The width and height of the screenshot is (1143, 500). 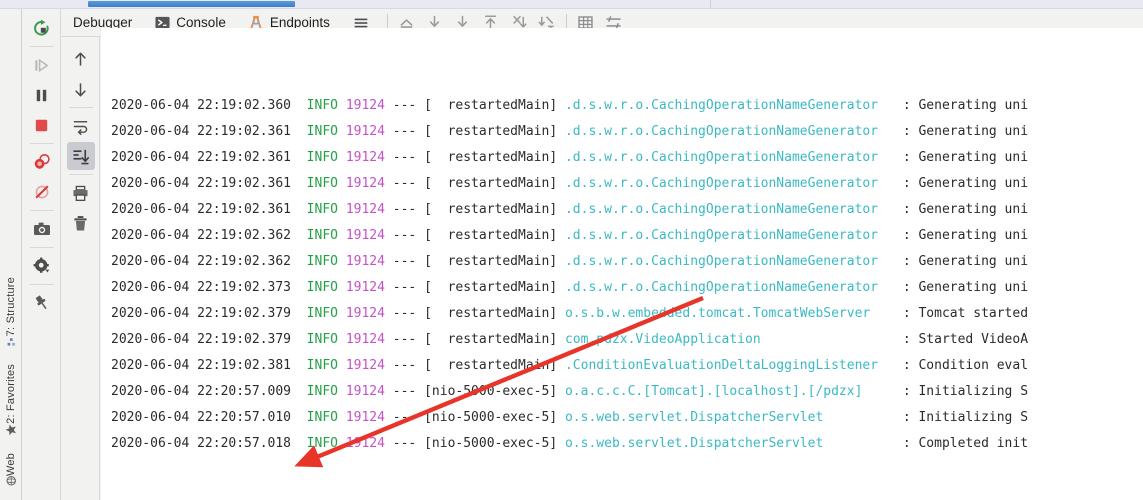 What do you see at coordinates (201, 105) in the screenshot?
I see `log-timestamp: 2020-06-04 22:19:02.360` at bounding box center [201, 105].